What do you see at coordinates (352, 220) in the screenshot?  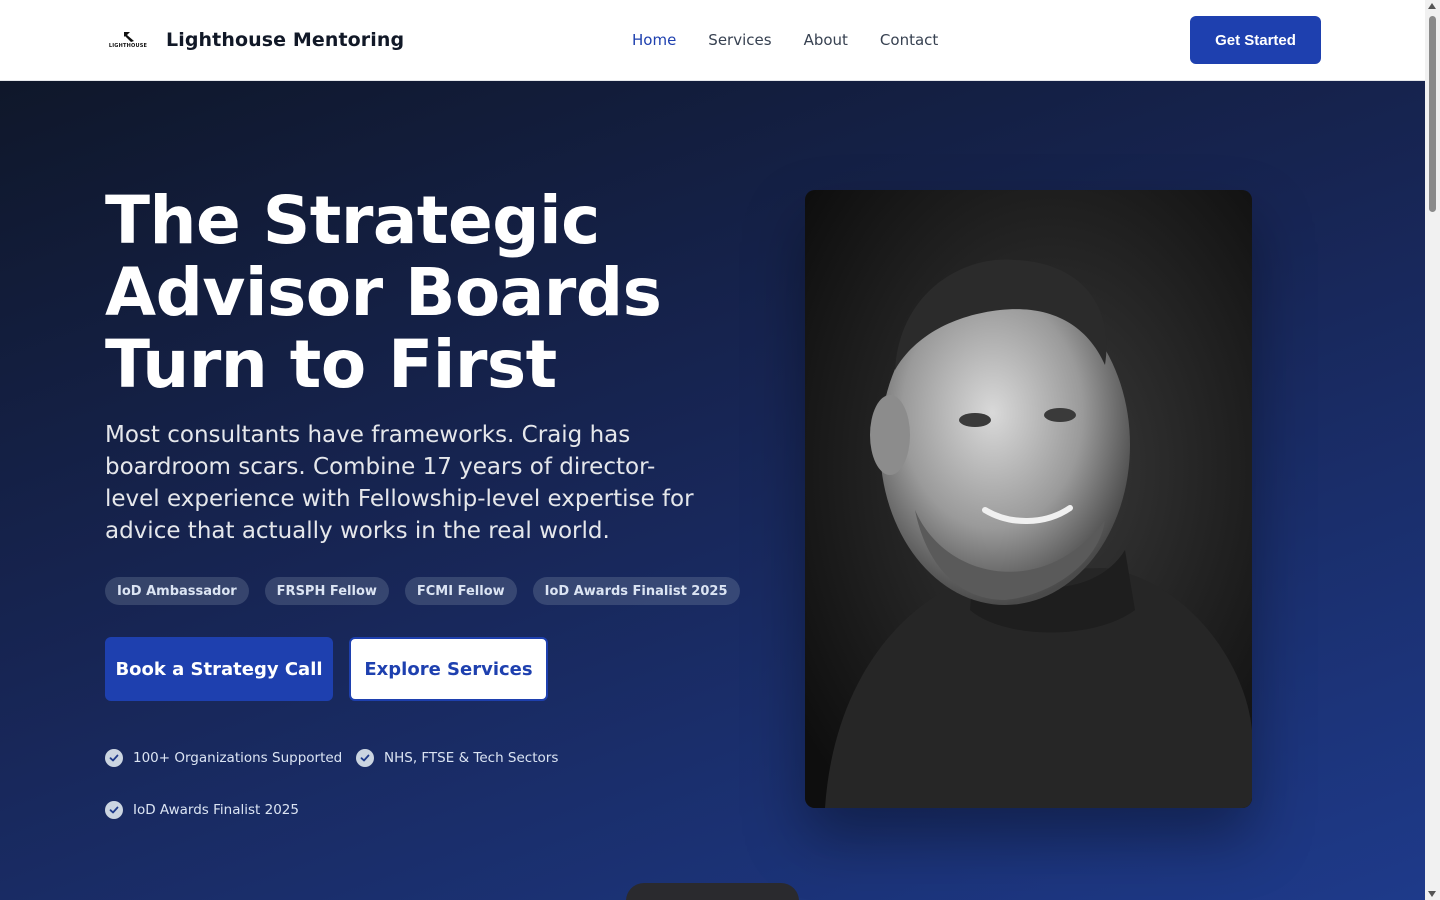 I see `headline-line: The Strategic` at bounding box center [352, 220].